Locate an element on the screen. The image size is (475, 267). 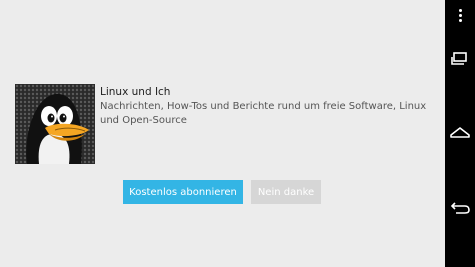
system-navigation-bar is located at coordinates (460, 133).